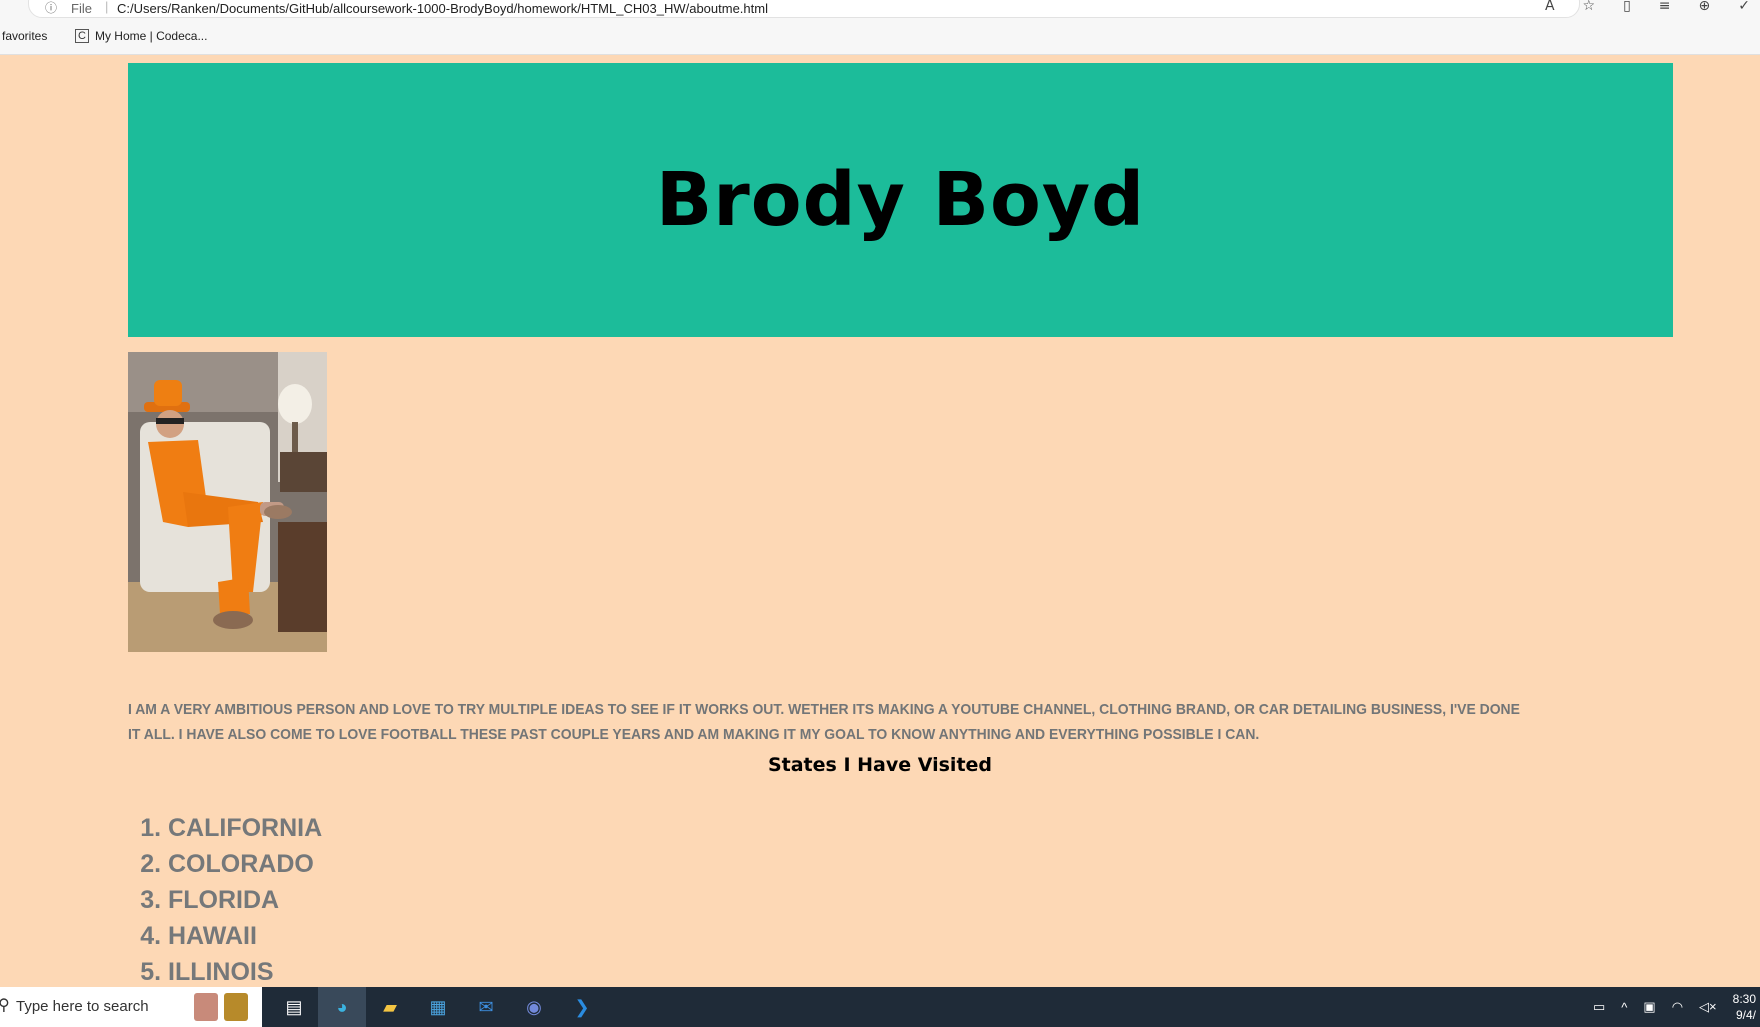  Describe the element at coordinates (1708, 1007) in the screenshot. I see `volume-muted-icon: ◁×` at that location.